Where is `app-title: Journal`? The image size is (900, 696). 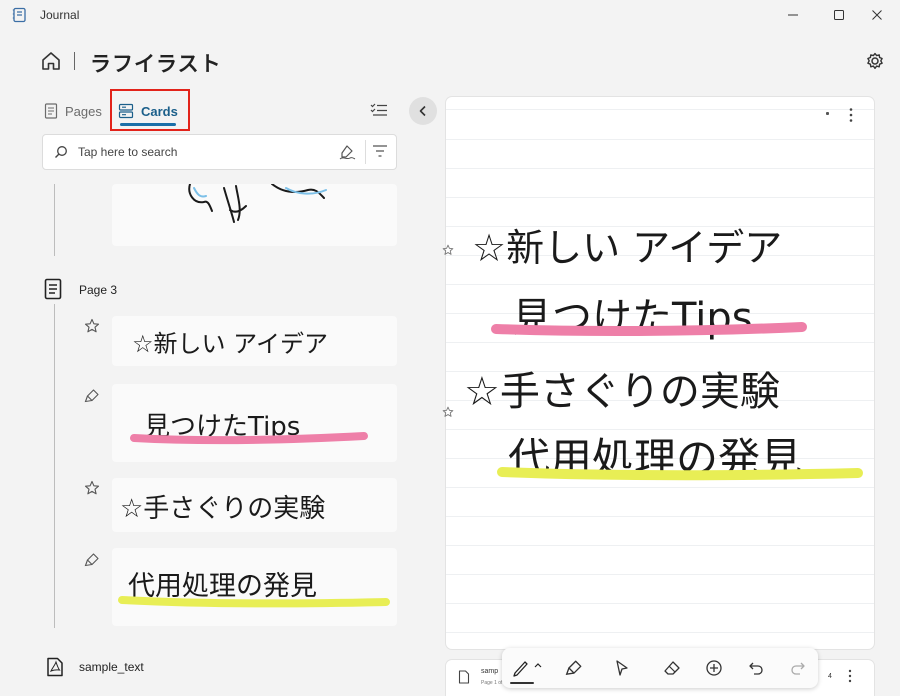
app-title: Journal is located at coordinates (60, 15).